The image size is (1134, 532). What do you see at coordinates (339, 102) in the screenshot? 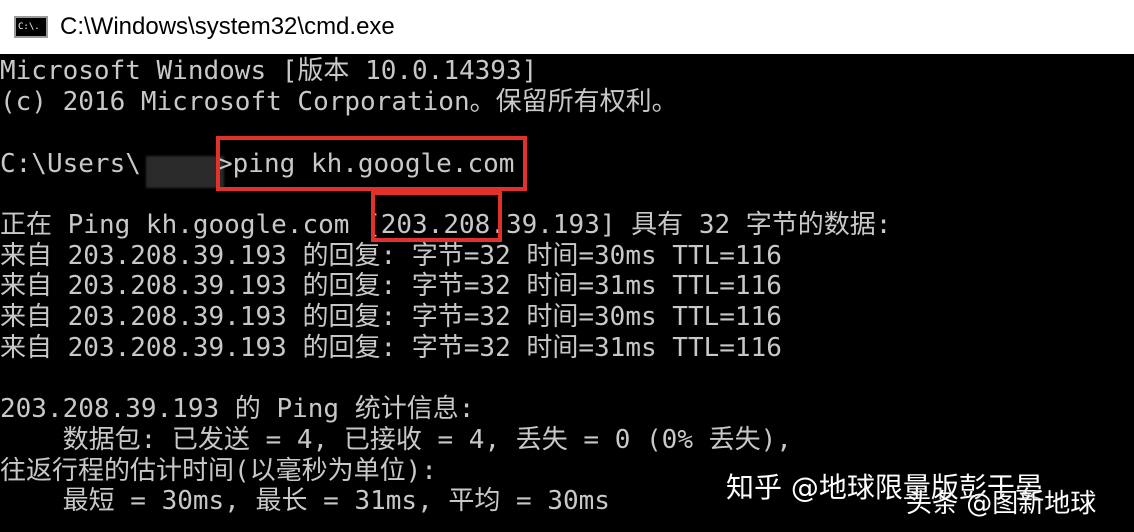
I see `console-line: (c) 2016 Microsoft Corporation。保留所有权利。` at bounding box center [339, 102].